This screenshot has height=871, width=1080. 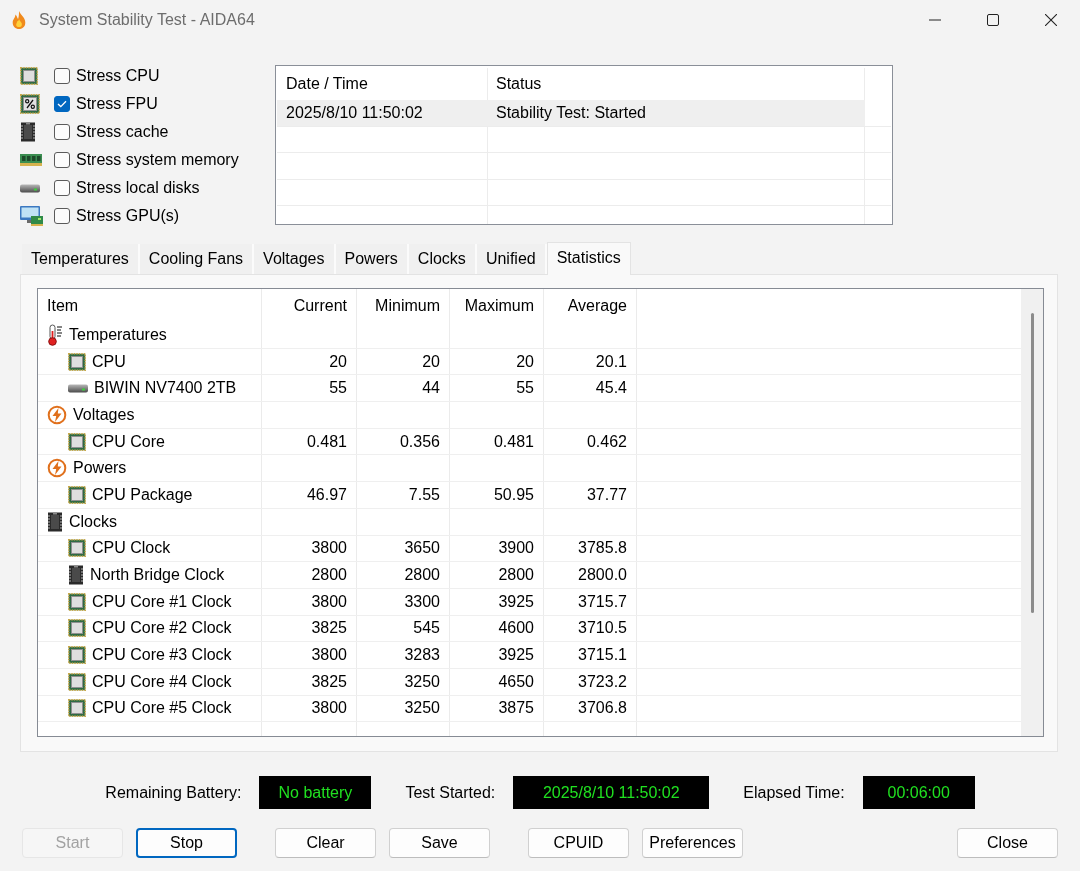 I want to click on push-button: Stop, so click(x=186, y=843).